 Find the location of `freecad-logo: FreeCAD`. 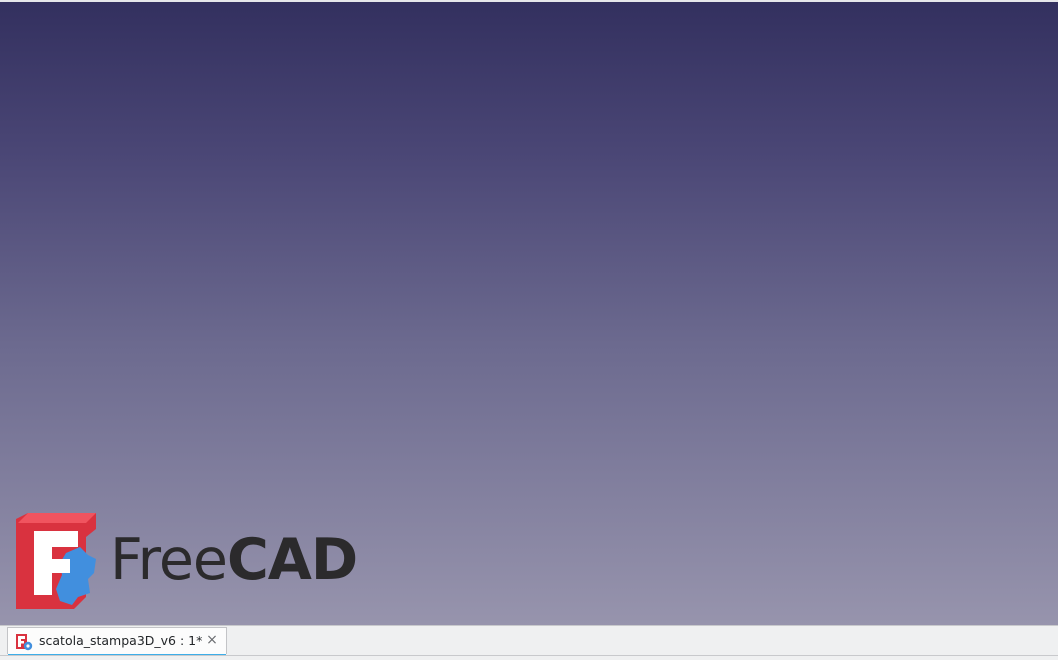

freecad-logo: FreeCAD is located at coordinates (188, 561).